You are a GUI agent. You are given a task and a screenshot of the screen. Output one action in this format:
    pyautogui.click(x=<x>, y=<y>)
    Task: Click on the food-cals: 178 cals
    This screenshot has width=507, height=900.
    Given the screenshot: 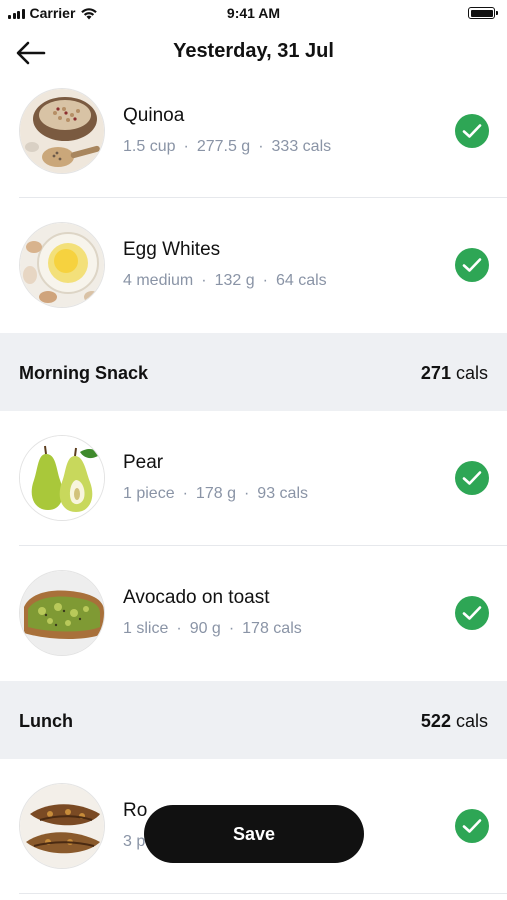 What is the action you would take?
    pyautogui.click(x=272, y=628)
    